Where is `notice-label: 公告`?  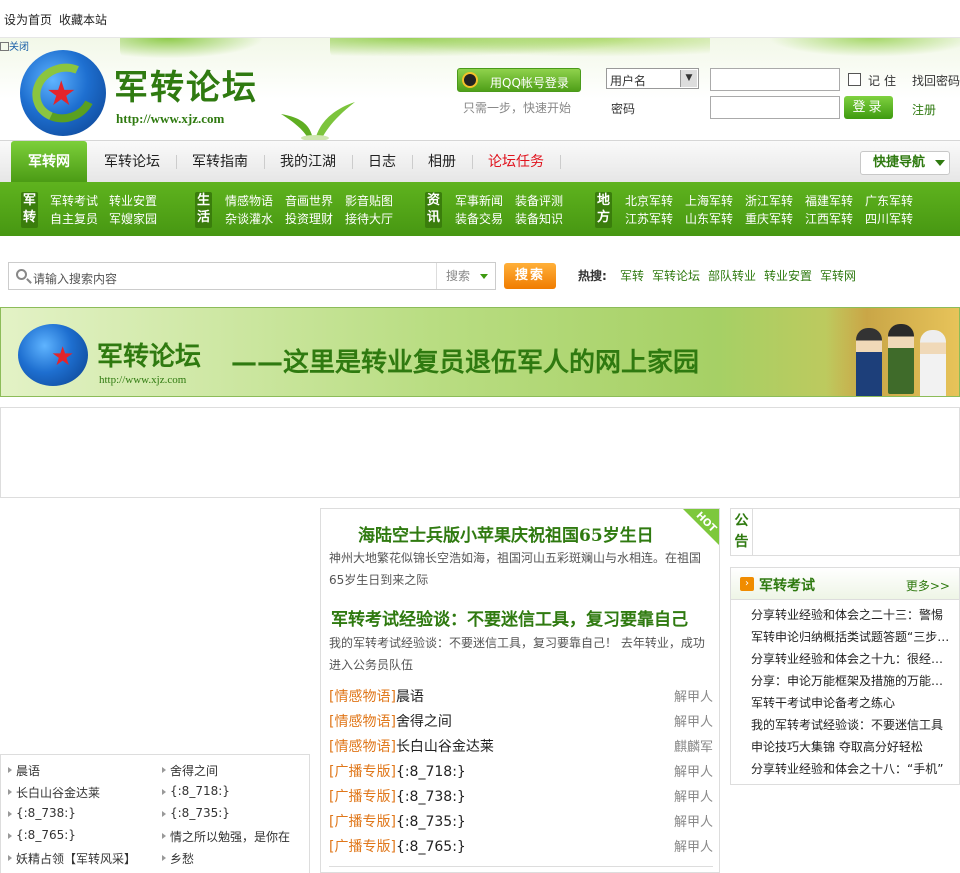
notice-label: 公告 is located at coordinates (742, 532).